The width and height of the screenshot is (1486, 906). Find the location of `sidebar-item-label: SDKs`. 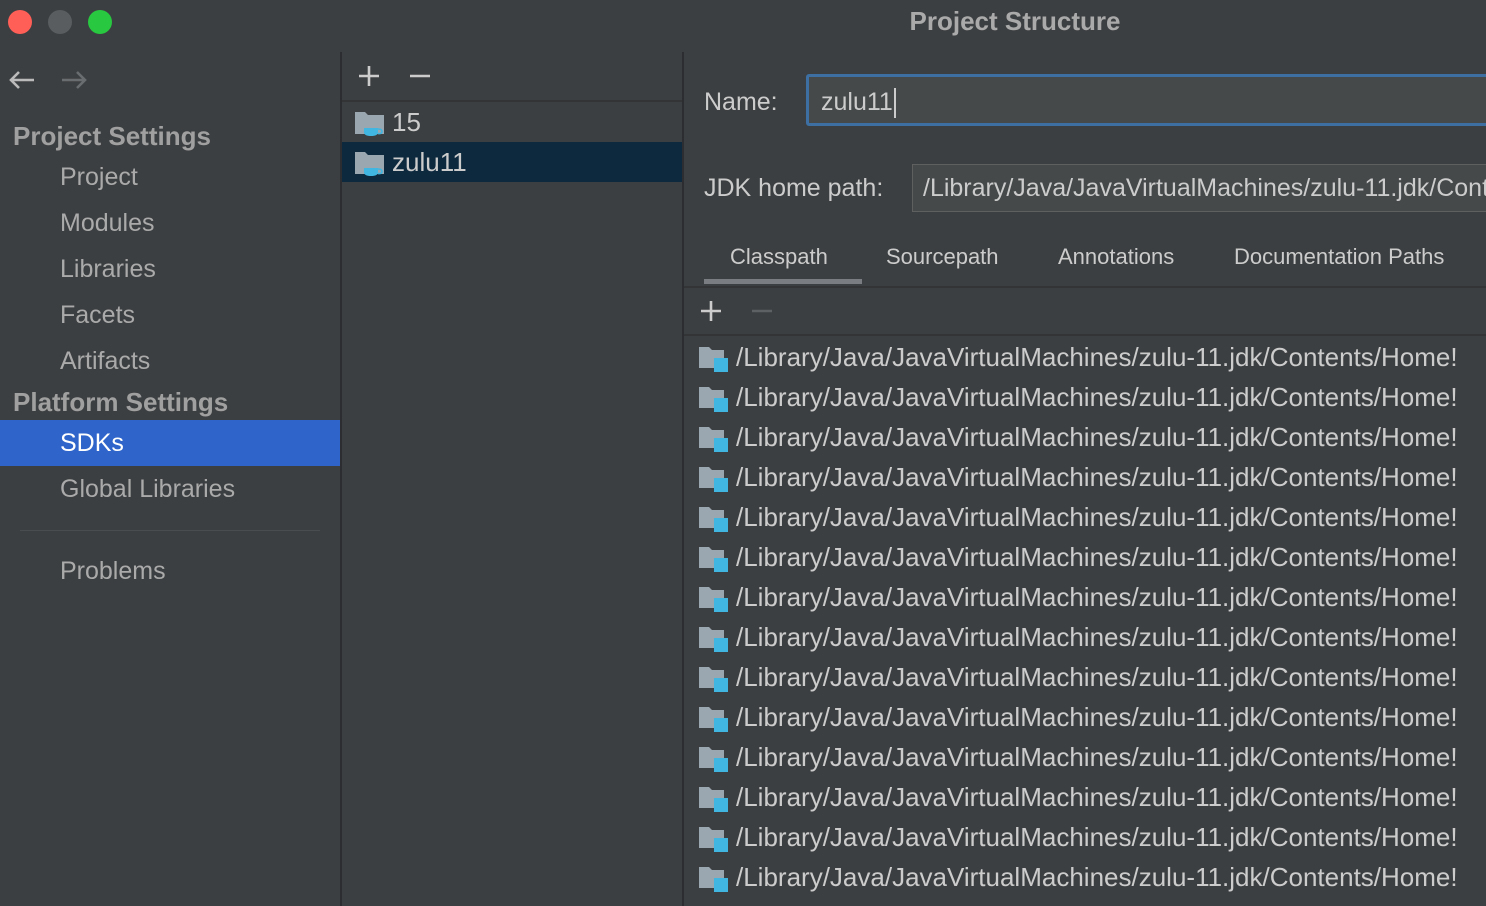

sidebar-item-label: SDKs is located at coordinates (92, 443).